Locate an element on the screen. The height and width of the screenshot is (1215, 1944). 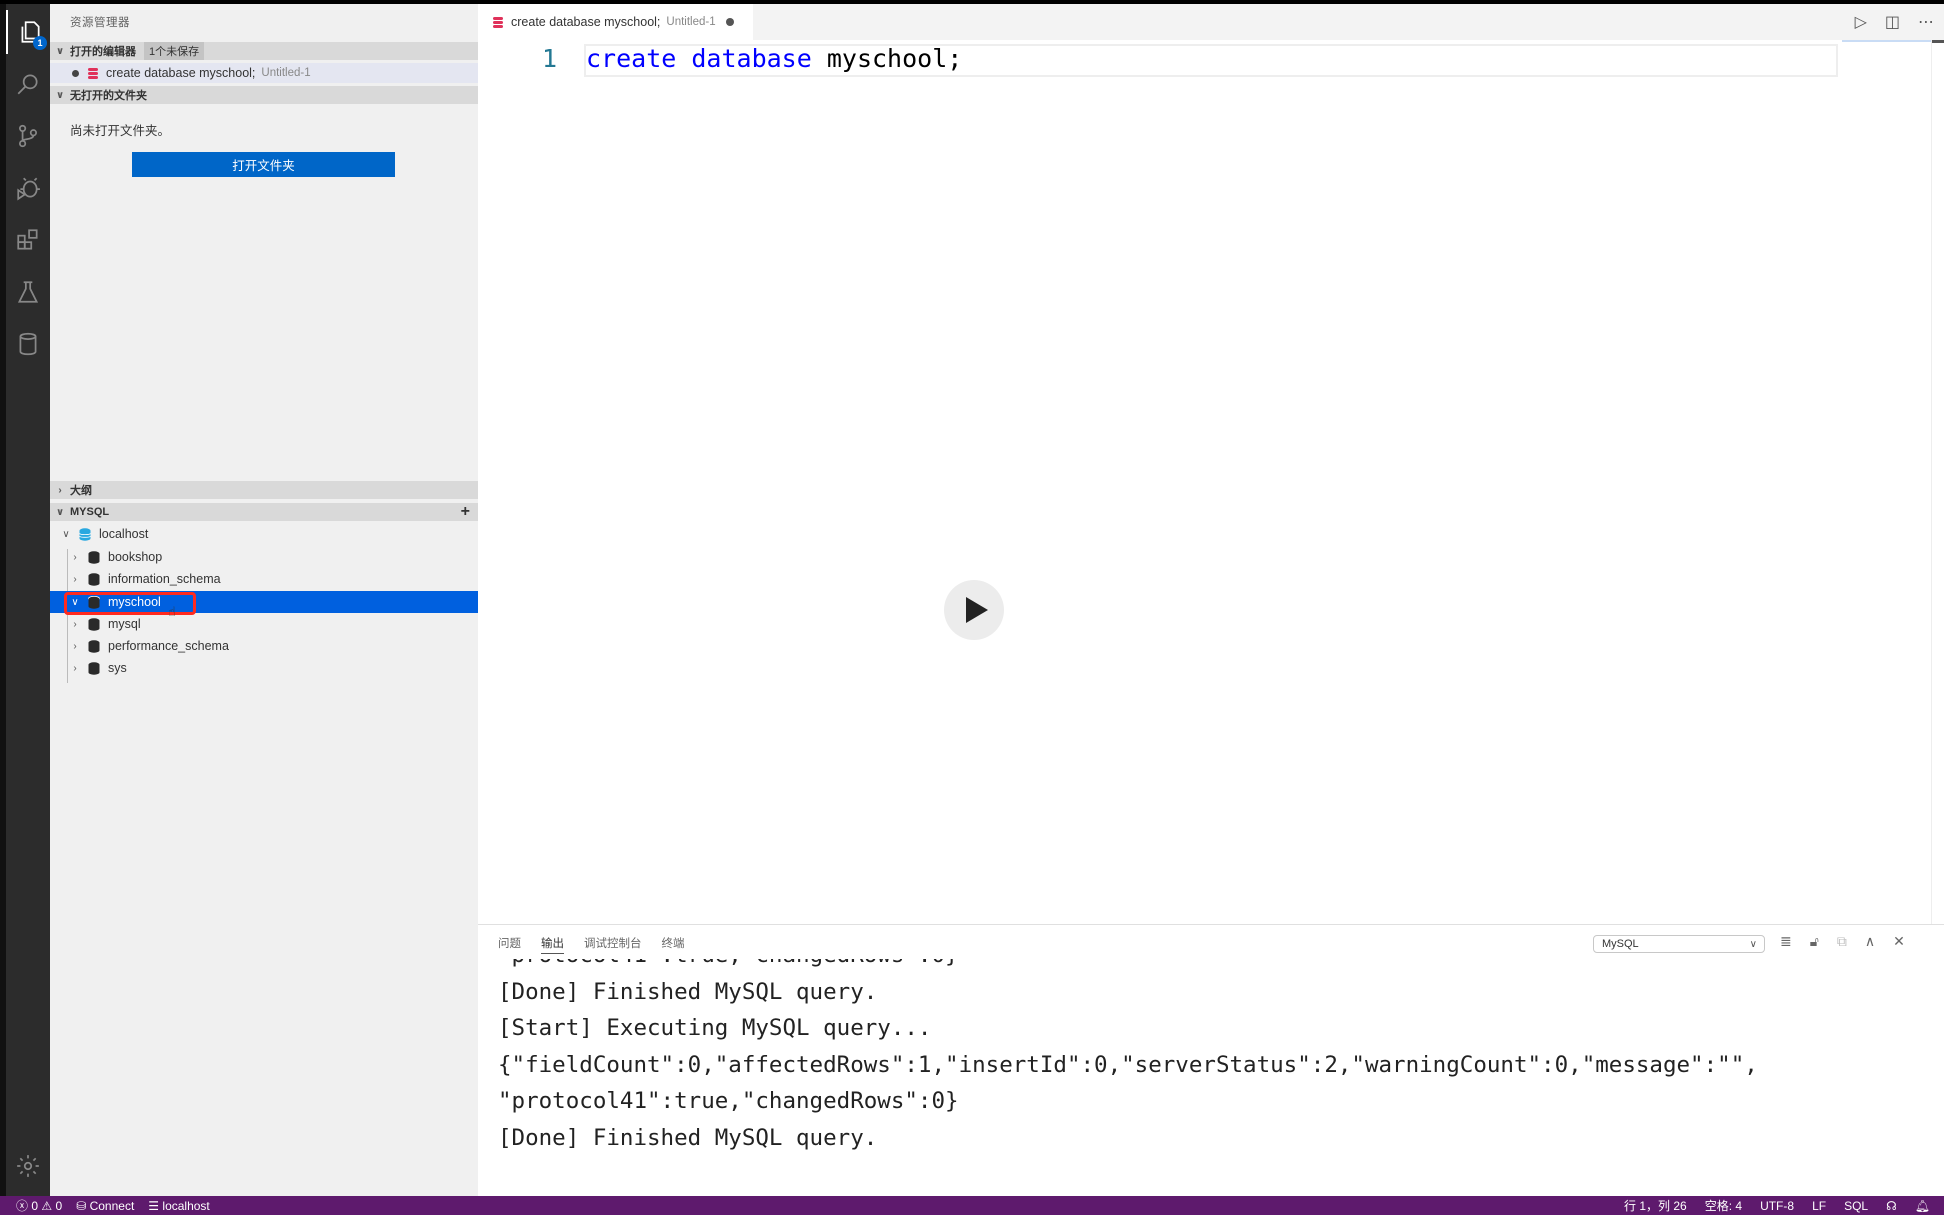
cursor-position: 行 1，列 26 is located at coordinates (1655, 1205).